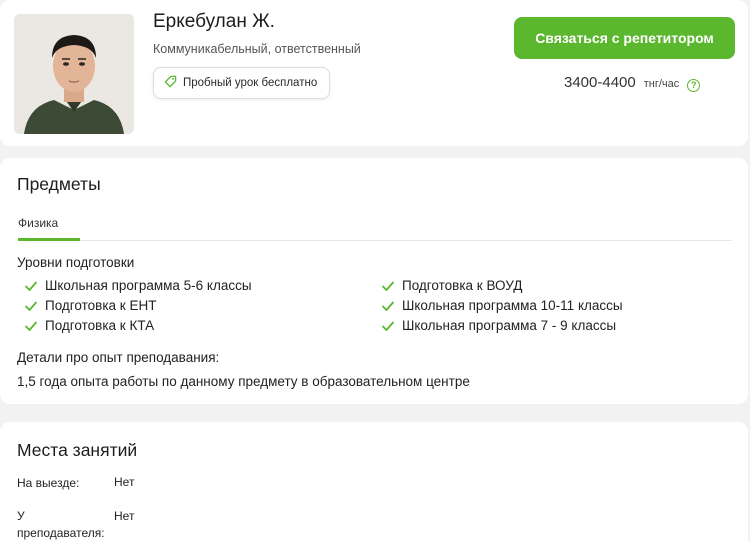  What do you see at coordinates (48, 483) in the screenshot?
I see `place-label-travel: На выезде:` at bounding box center [48, 483].